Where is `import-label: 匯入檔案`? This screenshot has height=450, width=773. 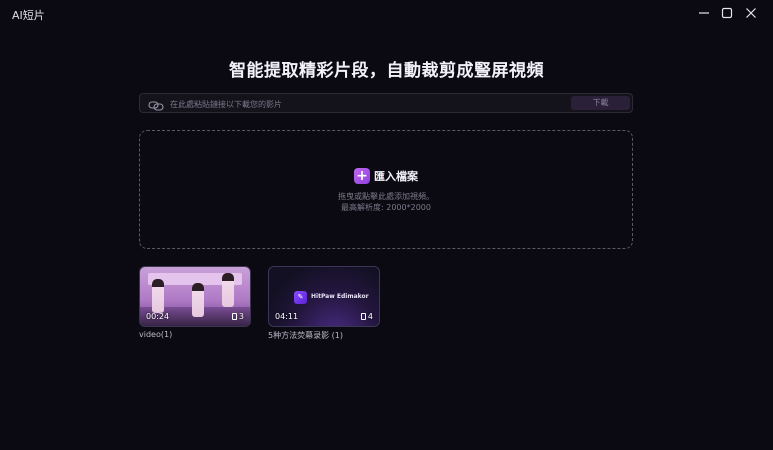 import-label: 匯入檔案 is located at coordinates (396, 176).